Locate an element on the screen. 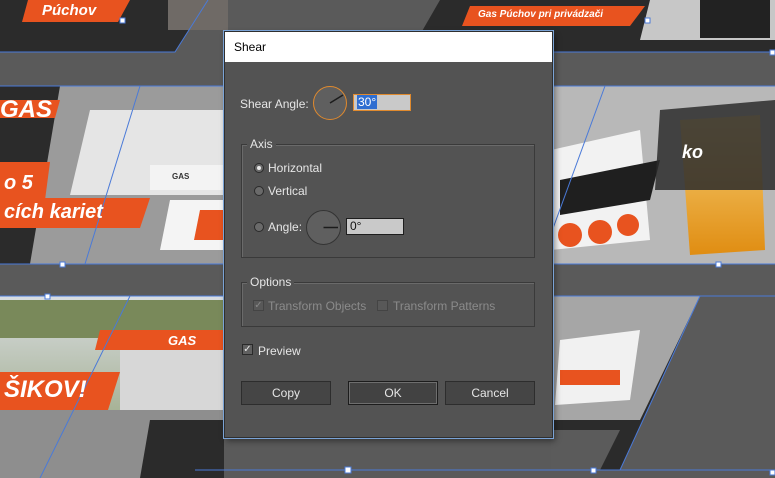 This screenshot has width=775, height=478. axis-vertical-radio is located at coordinates (259, 191).